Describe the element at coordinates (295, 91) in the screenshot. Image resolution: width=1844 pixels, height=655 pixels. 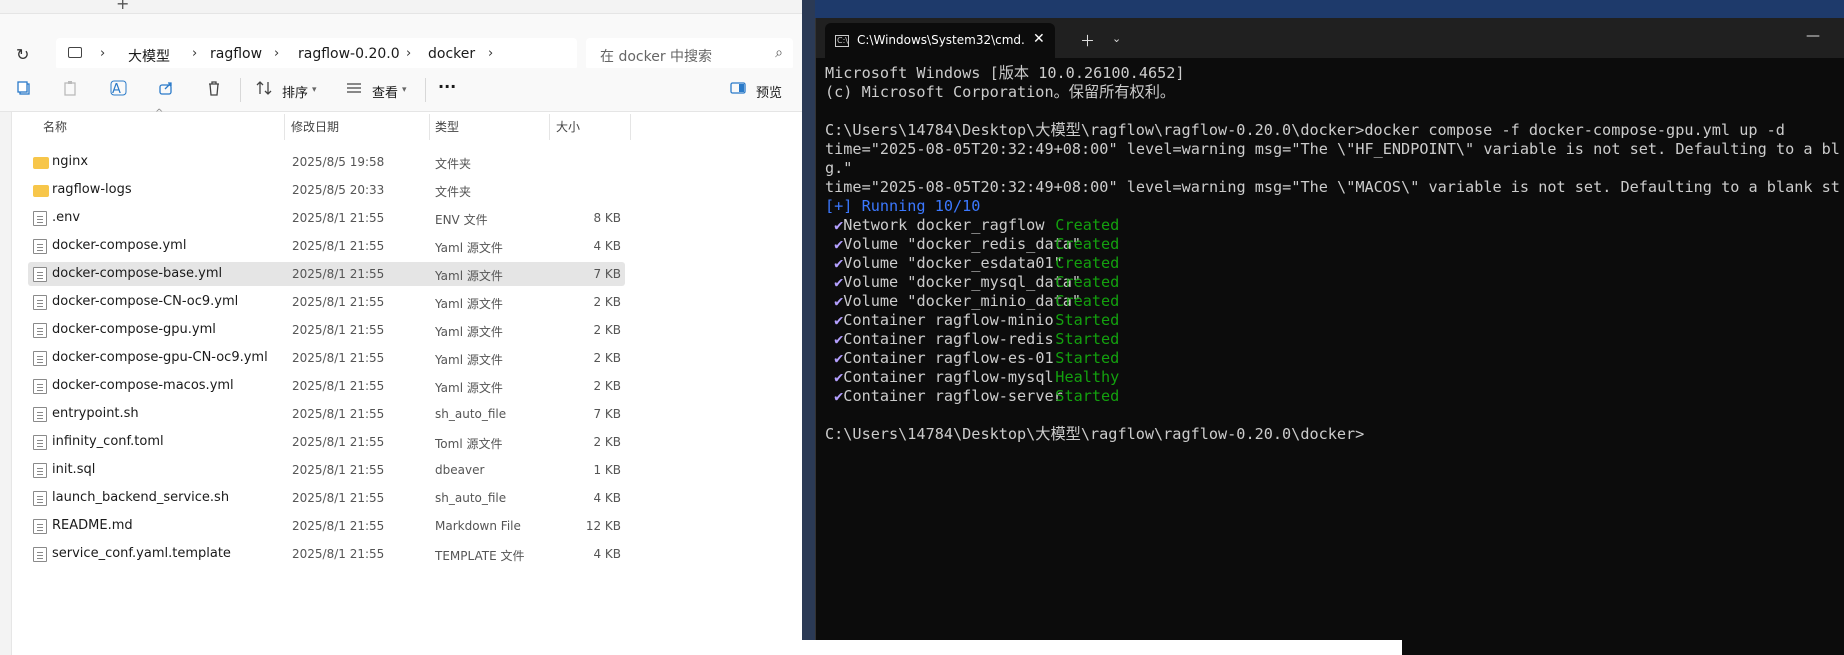
I see `sort-button: 排序` at that location.